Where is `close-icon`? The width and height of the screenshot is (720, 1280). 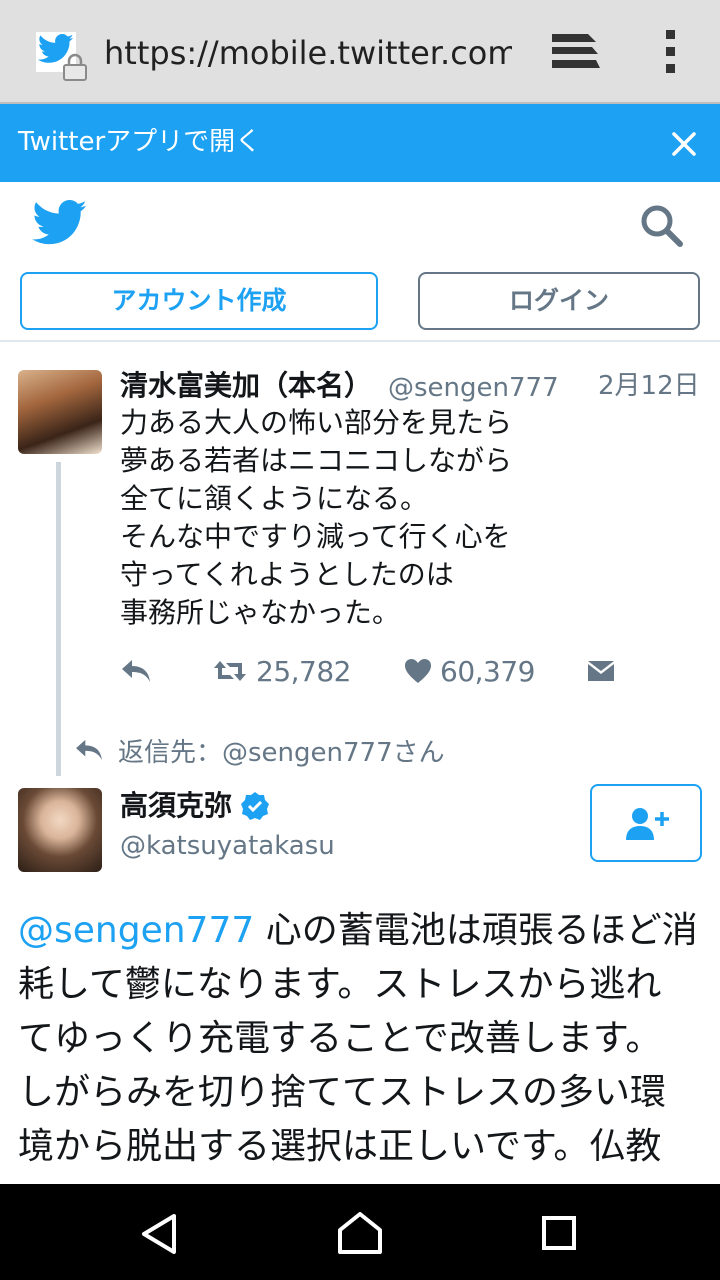
close-icon is located at coordinates (684, 144).